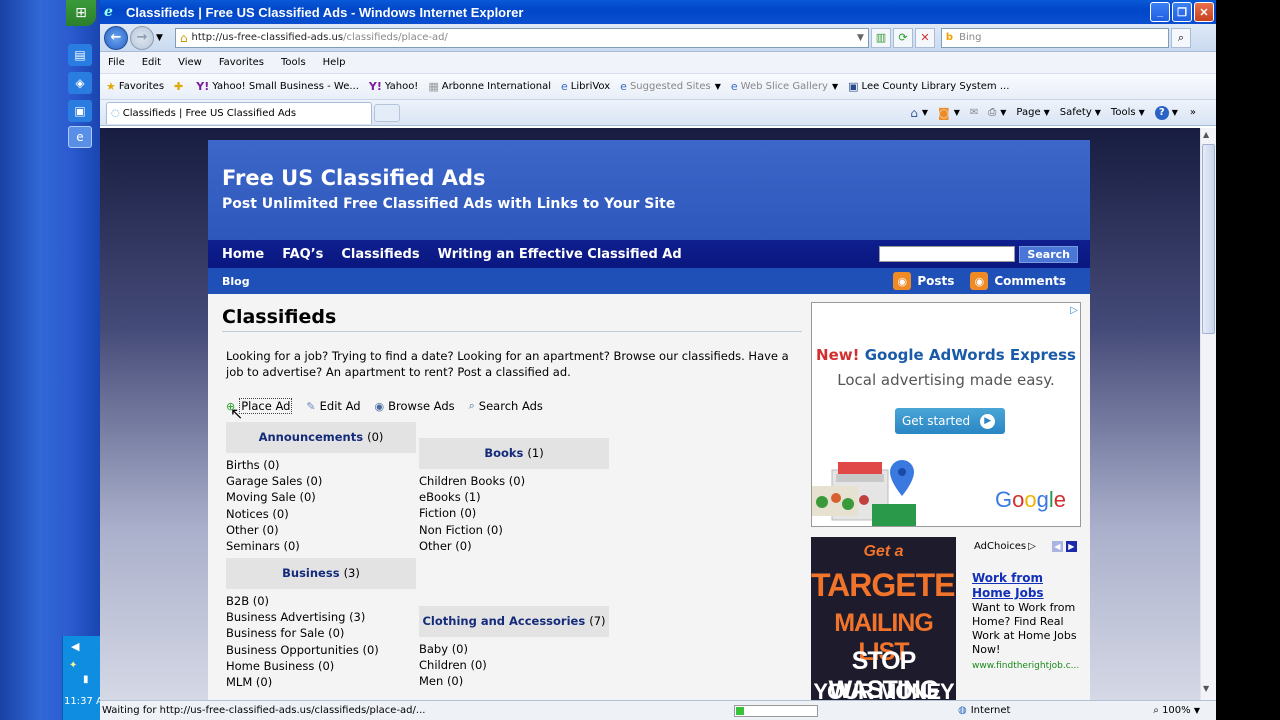  I want to click on close-button: ✕, so click(1204, 12).